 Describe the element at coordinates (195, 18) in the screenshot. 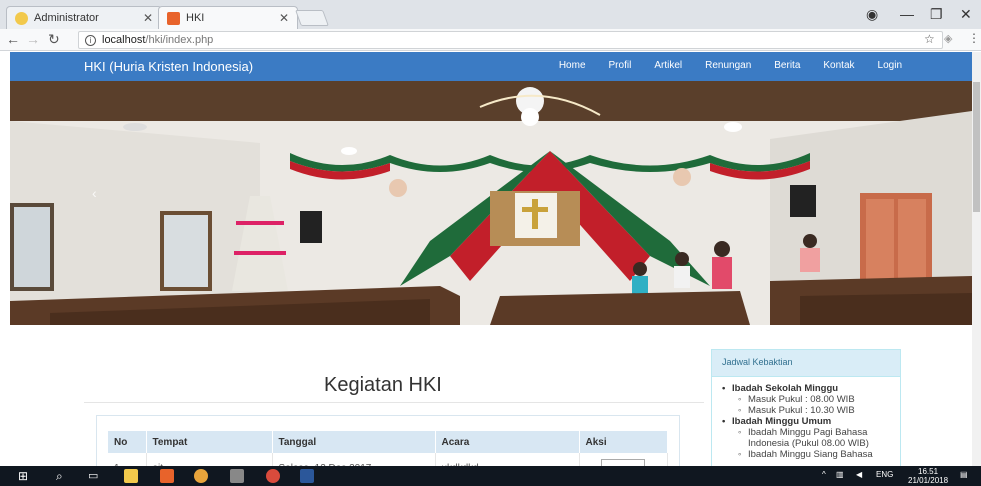

I see `tab-title: HKI` at that location.